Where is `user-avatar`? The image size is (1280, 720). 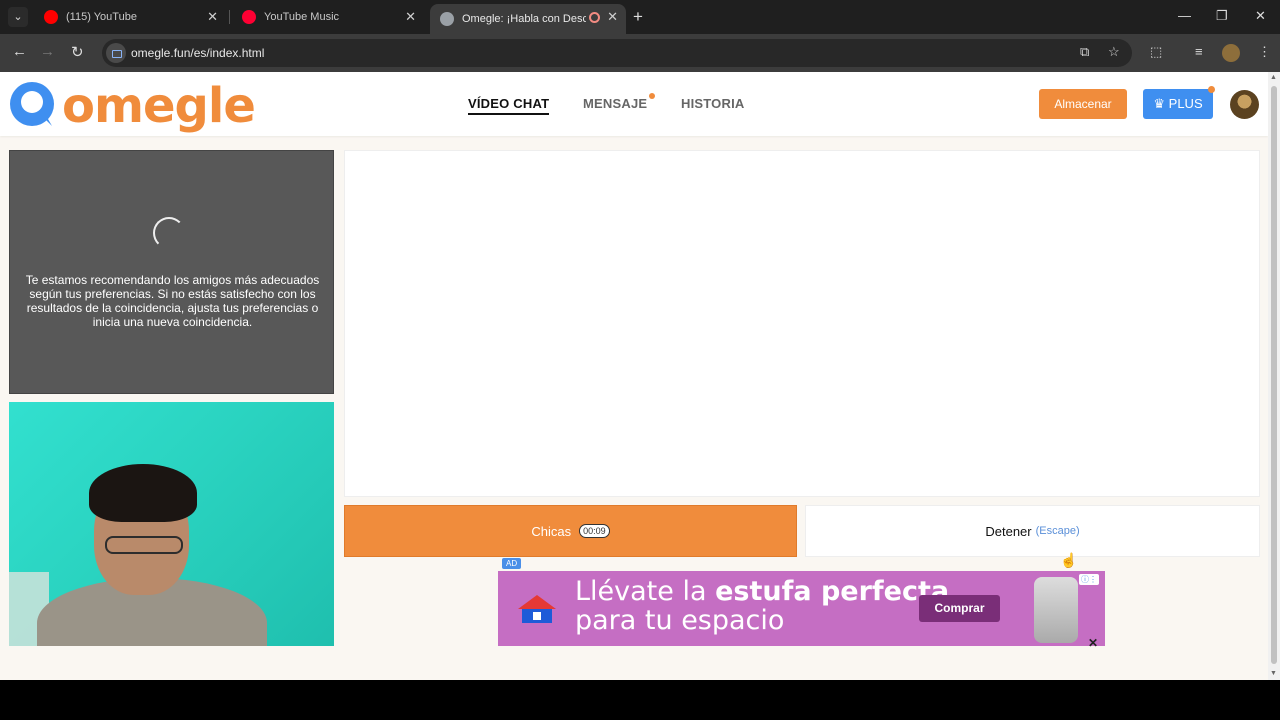 user-avatar is located at coordinates (1244, 104).